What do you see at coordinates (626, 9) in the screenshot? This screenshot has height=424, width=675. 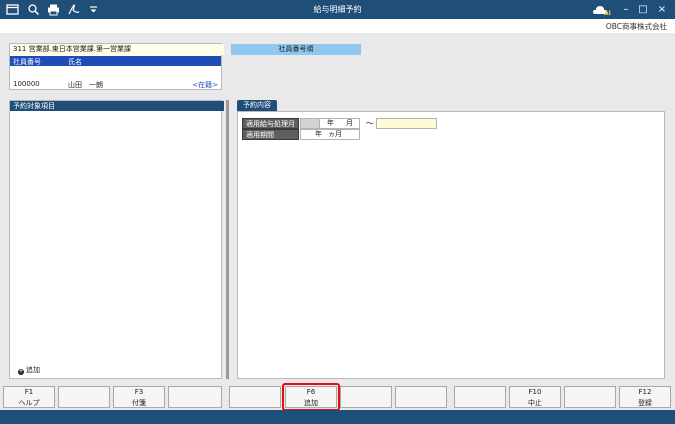 I see `minimize-button: –` at bounding box center [626, 9].